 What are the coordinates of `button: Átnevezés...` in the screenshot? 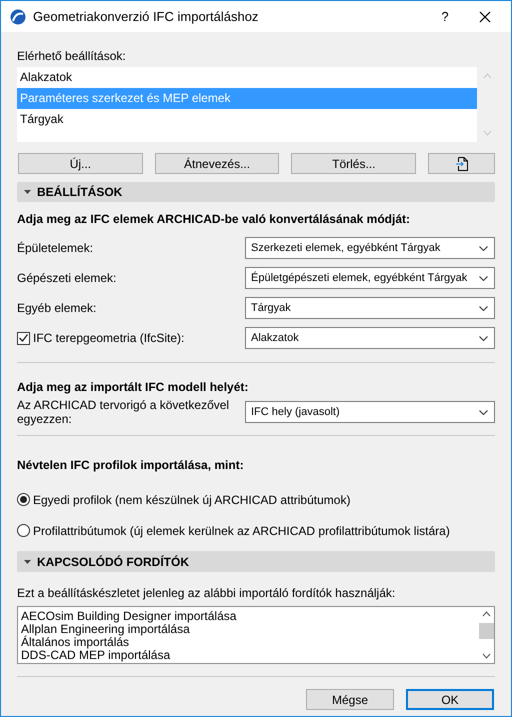 It's located at (217, 163).